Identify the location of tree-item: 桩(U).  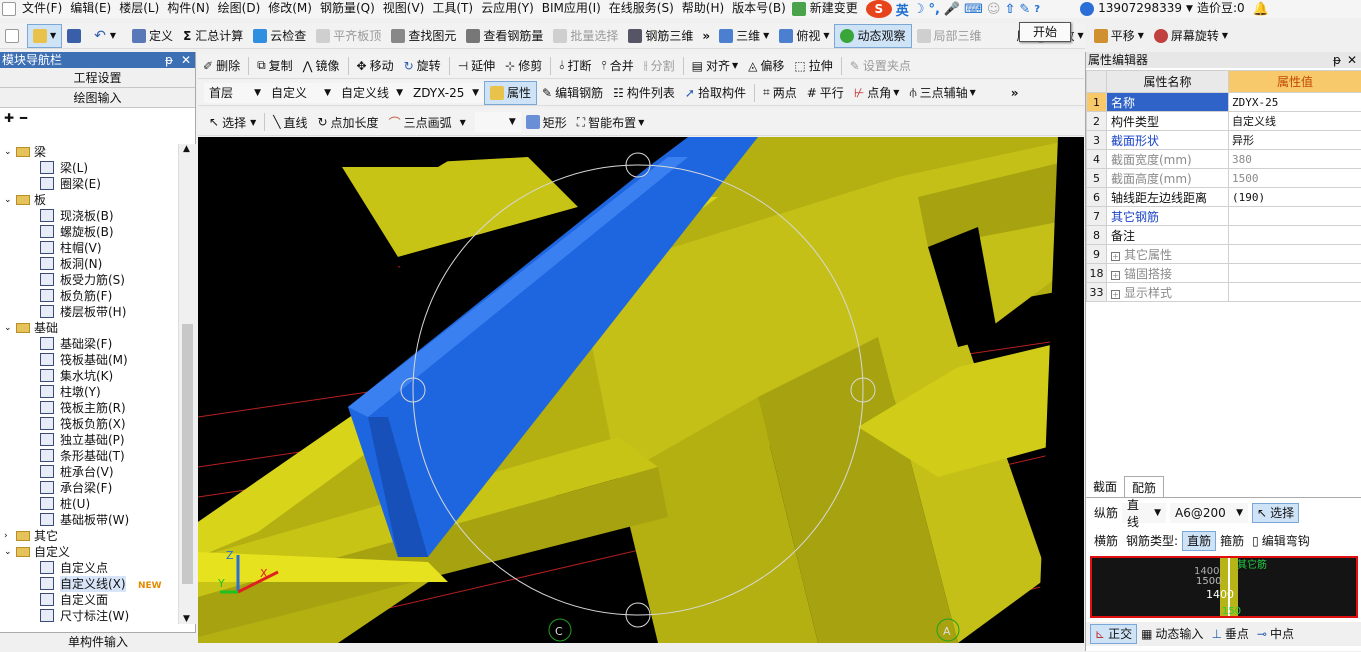
(89, 504).